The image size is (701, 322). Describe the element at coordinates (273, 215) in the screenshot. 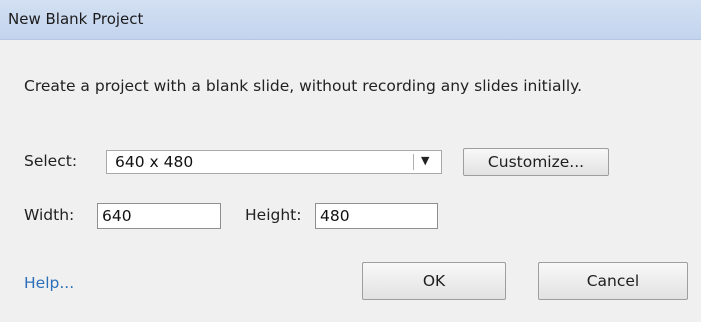

I see `height-label: Height:` at that location.